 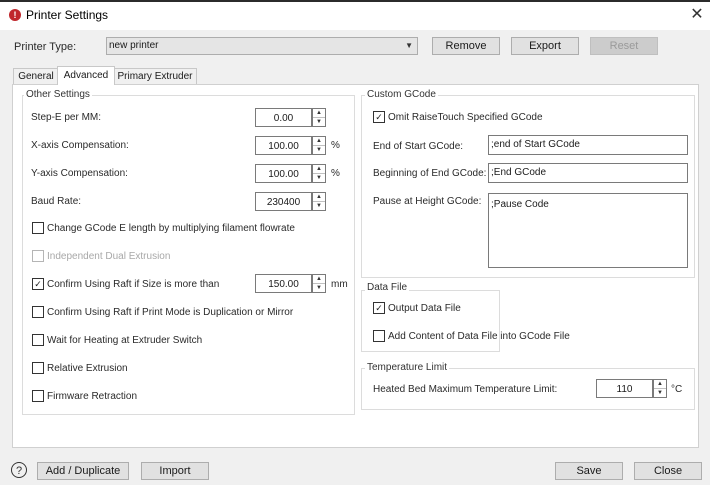 I want to click on relative-extrusion-checkbox, so click(x=38, y=368).